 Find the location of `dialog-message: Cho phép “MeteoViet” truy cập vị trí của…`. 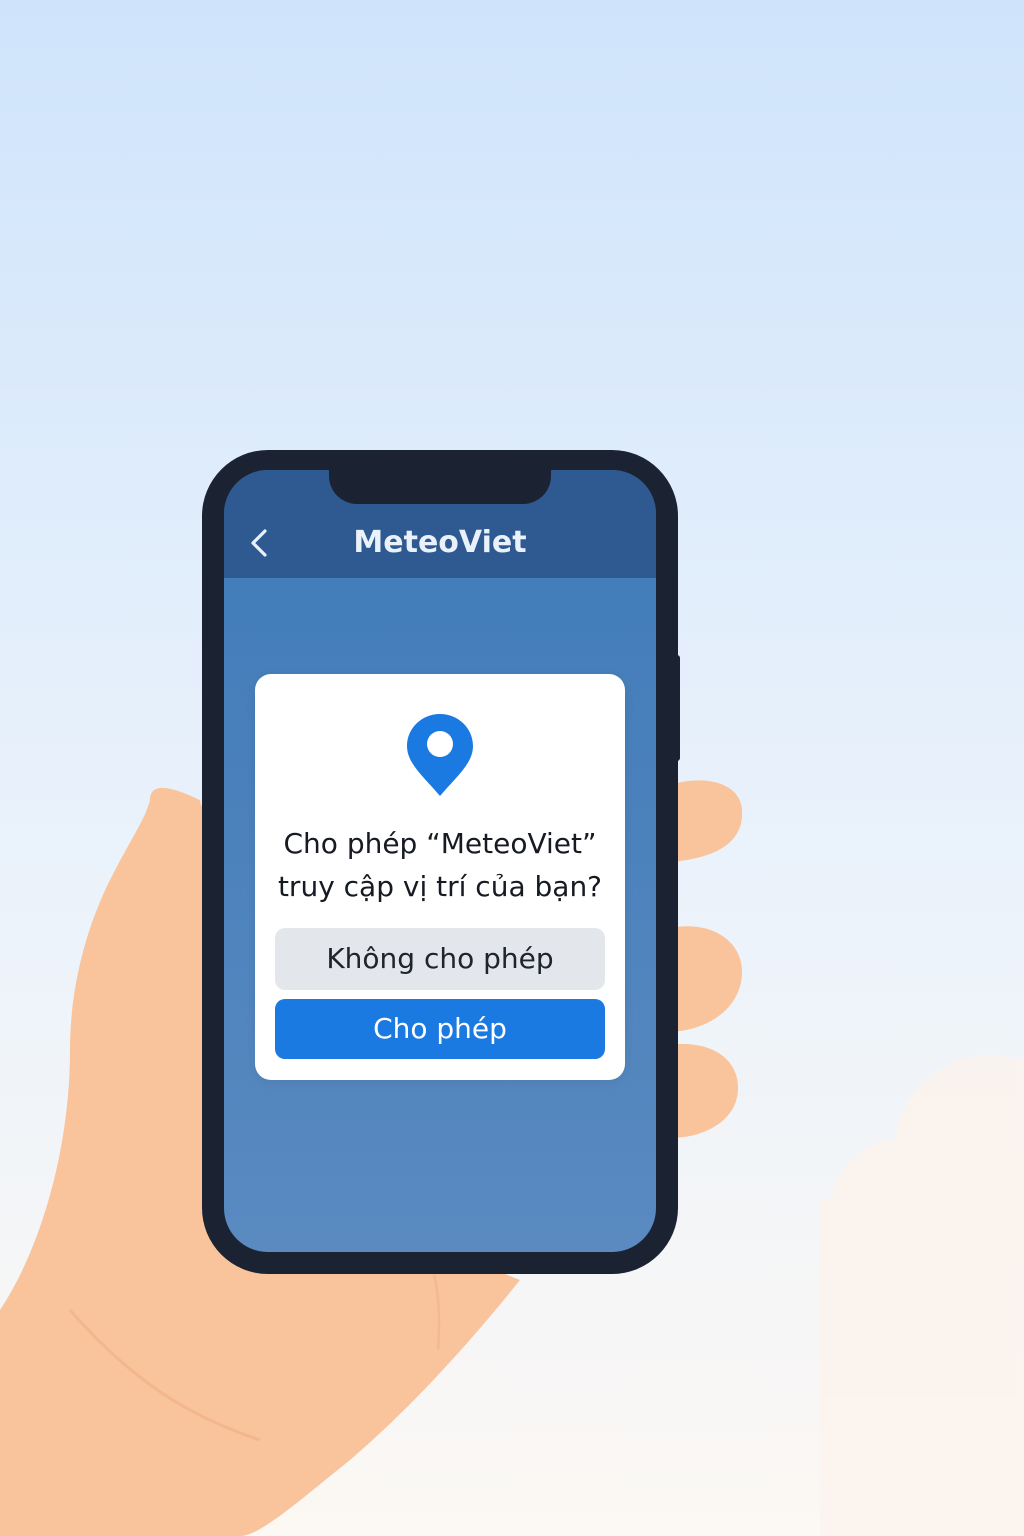

dialog-message: Cho phép “MeteoViet” truy cập vị trí của… is located at coordinates (440, 865).